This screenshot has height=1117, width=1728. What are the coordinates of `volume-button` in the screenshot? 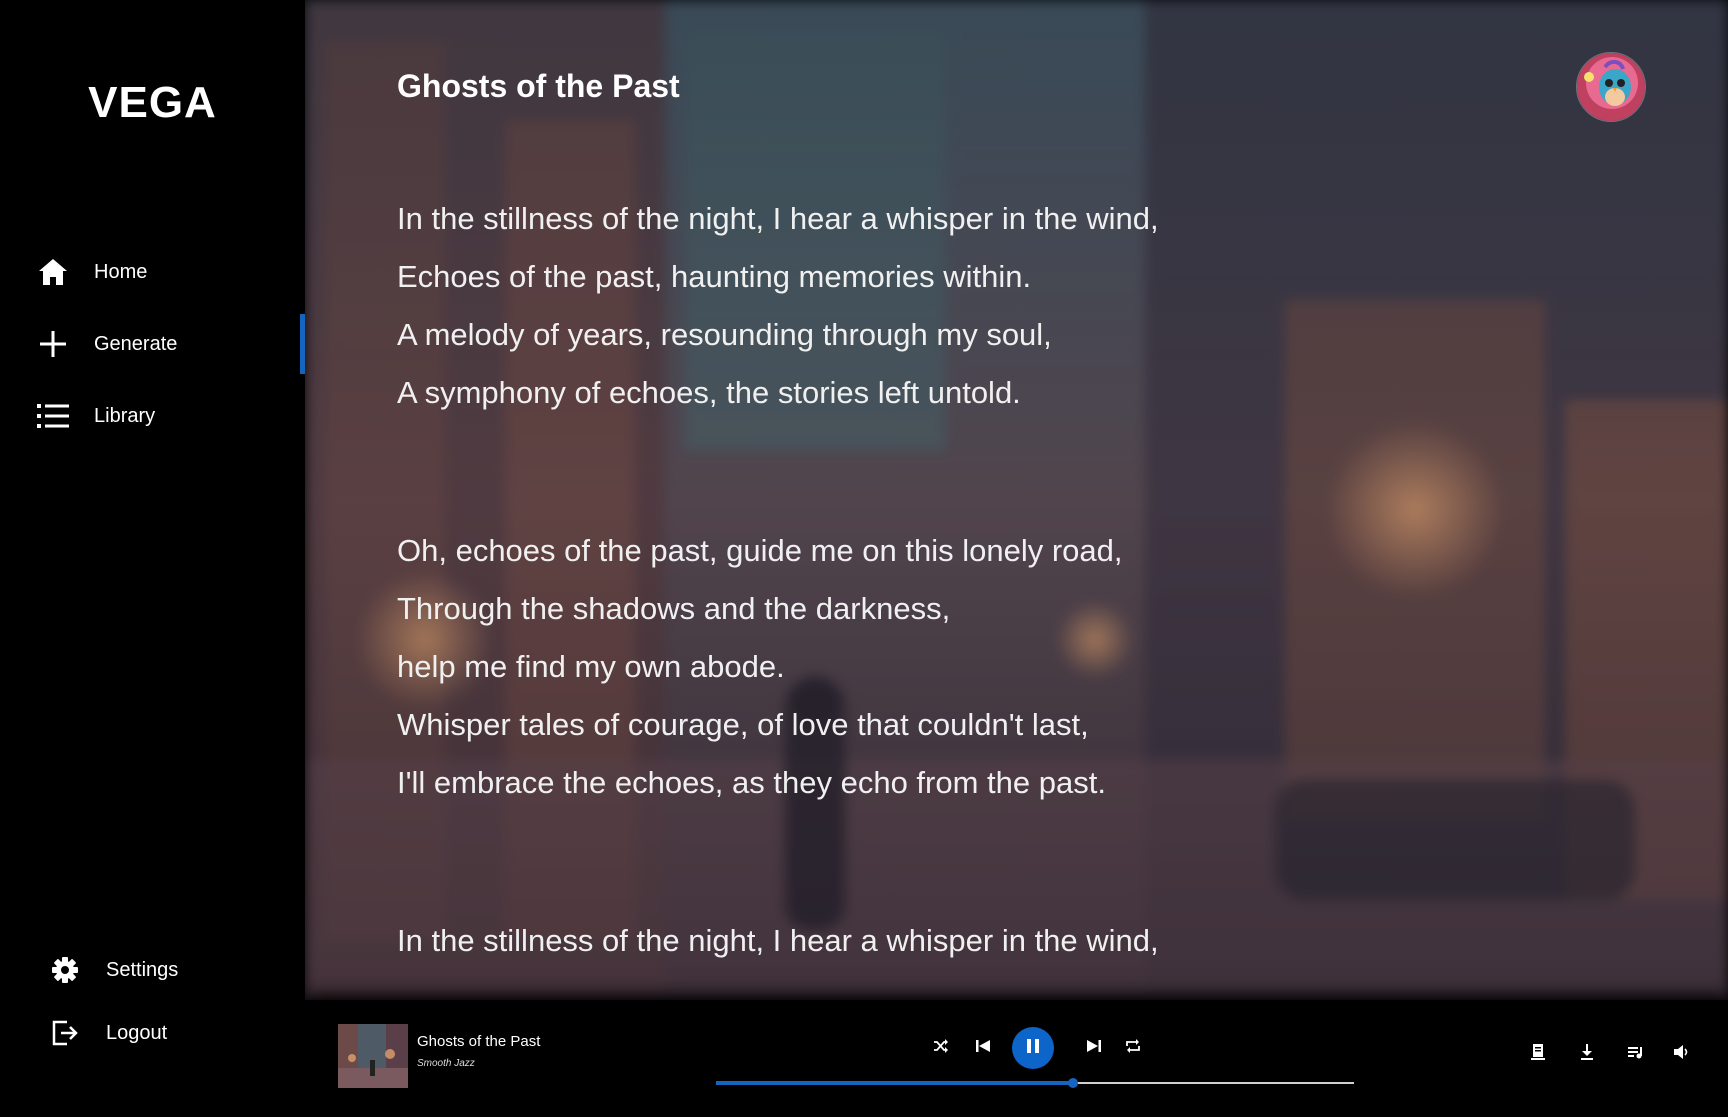 It's located at (1682, 1054).